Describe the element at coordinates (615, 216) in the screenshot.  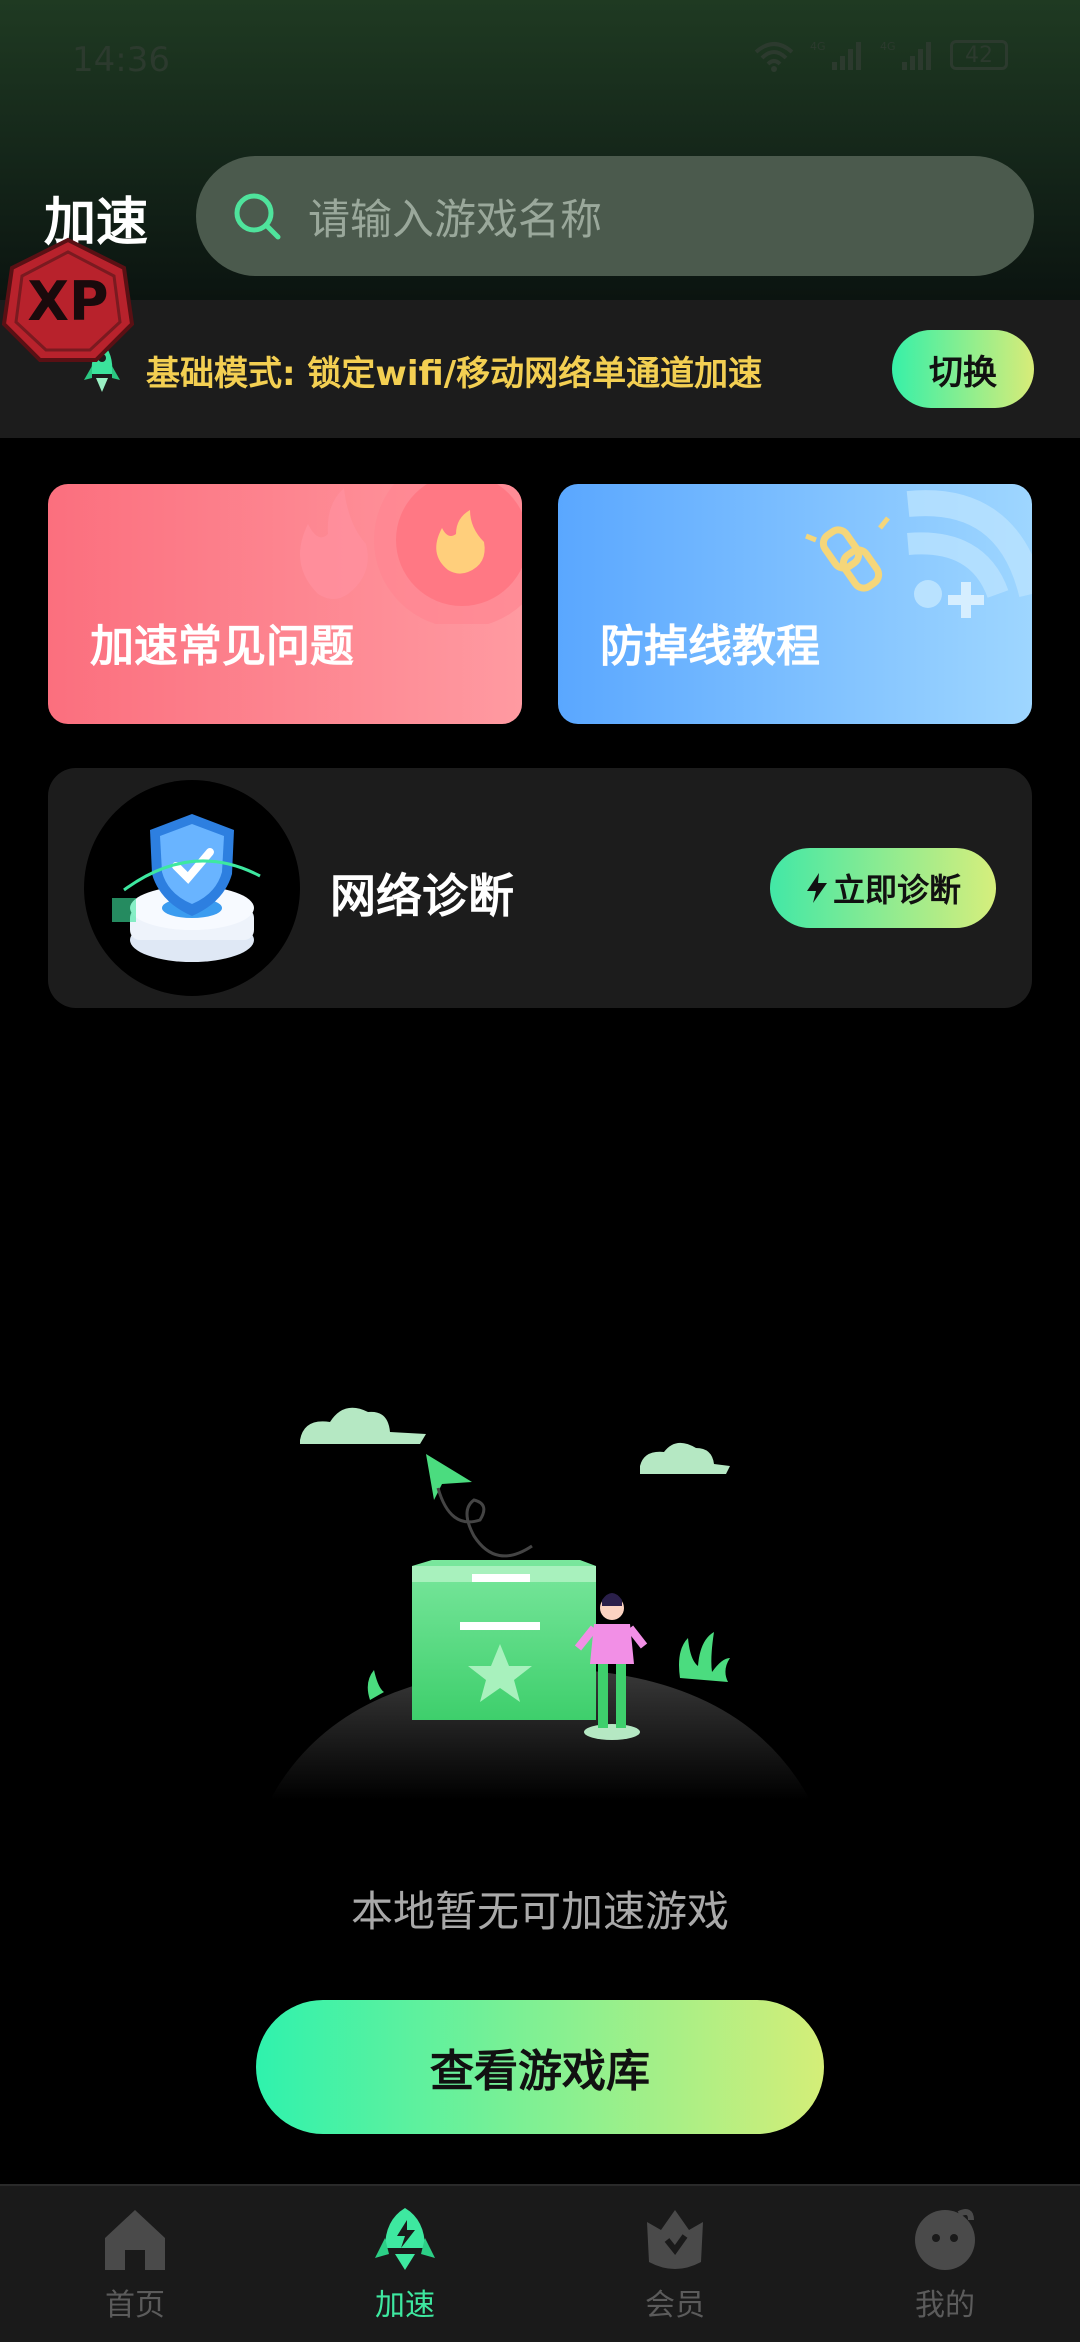
I see `search-input: 请输入游戏名称` at that location.